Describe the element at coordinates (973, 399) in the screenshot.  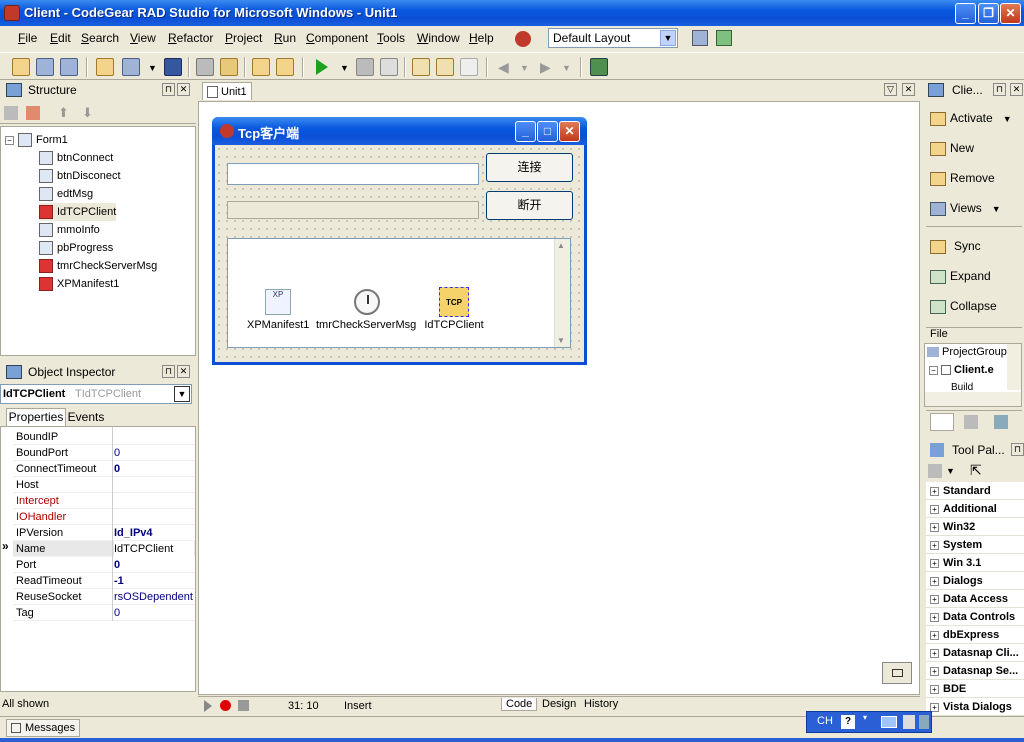
I see `project-tree-hscrollbar` at that location.